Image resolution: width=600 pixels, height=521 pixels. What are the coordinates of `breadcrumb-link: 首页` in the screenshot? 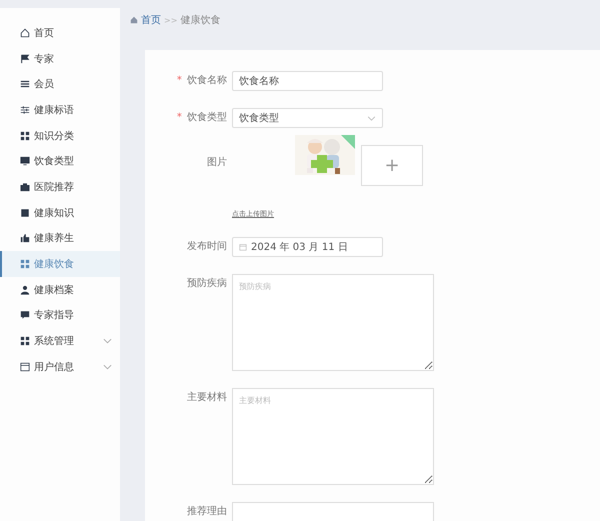 It's located at (151, 20).